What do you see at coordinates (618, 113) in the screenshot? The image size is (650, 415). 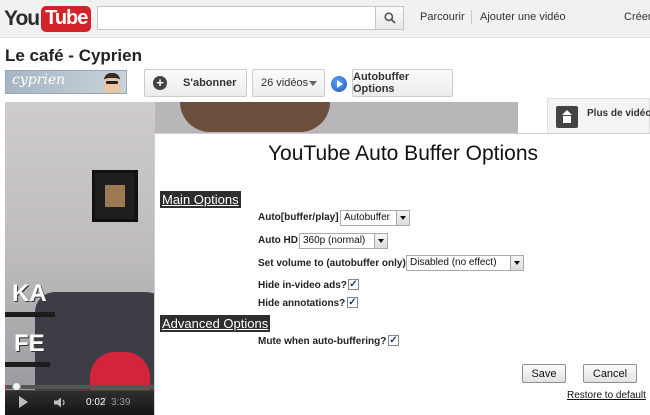 I see `more-videos-label: Plus de vidéos` at bounding box center [618, 113].